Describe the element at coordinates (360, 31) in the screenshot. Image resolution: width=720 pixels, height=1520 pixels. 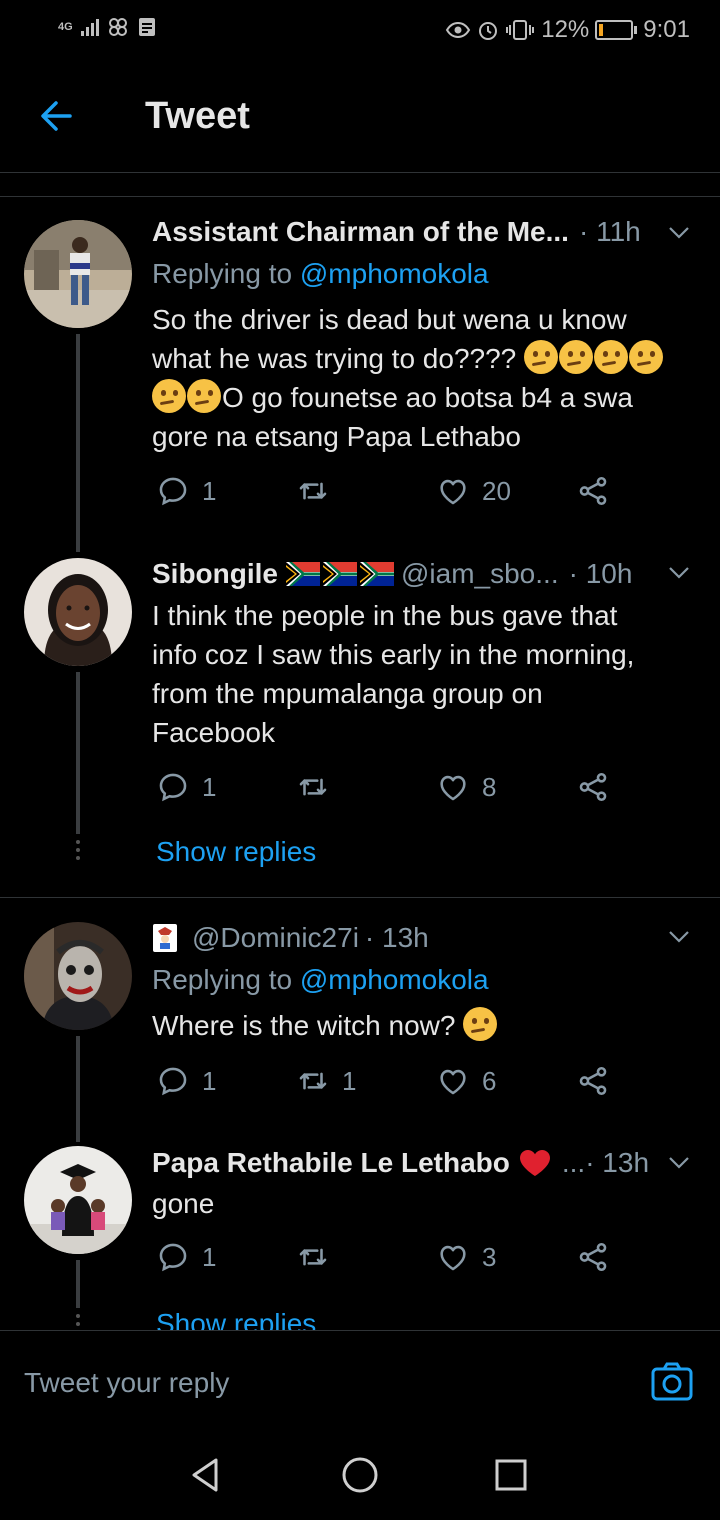
I see `status-bar: 4G 12% 9:01` at that location.